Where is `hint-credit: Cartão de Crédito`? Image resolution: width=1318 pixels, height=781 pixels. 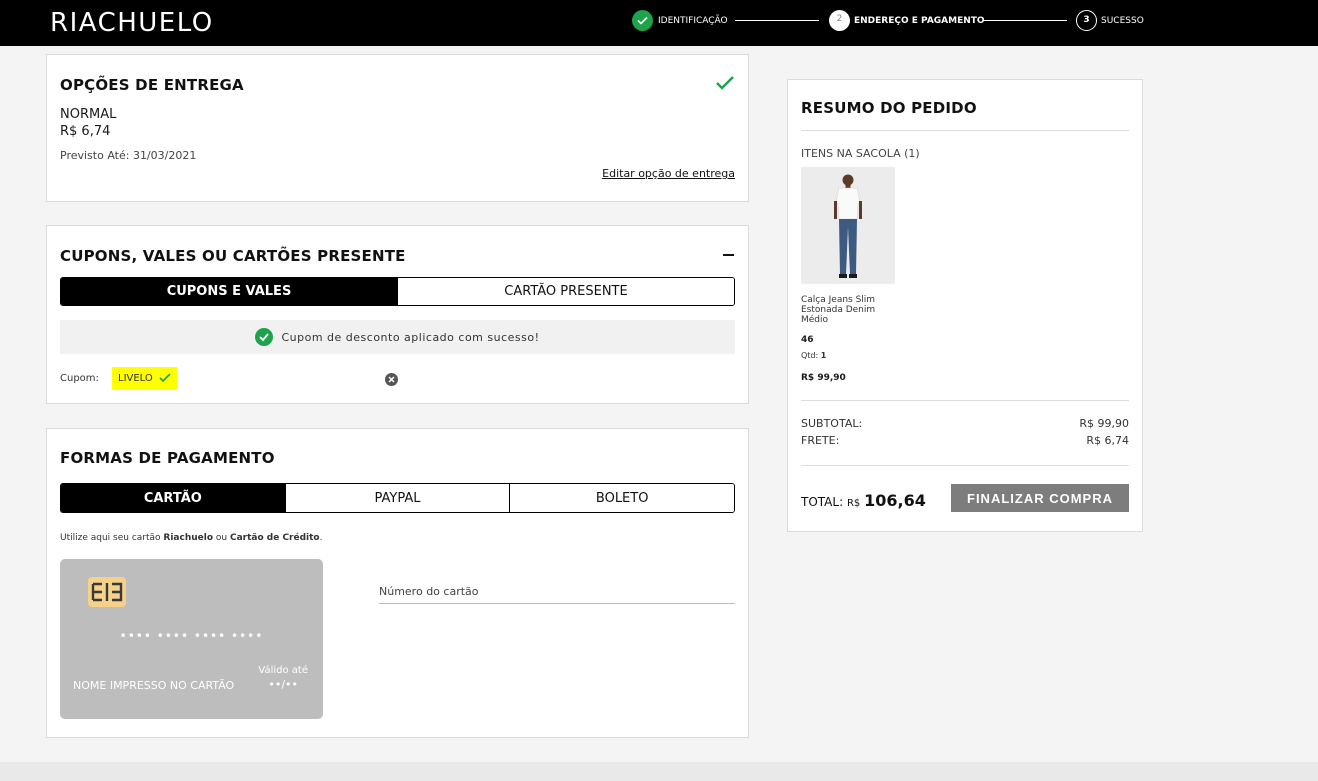 hint-credit: Cartão de Crédito is located at coordinates (274, 538).